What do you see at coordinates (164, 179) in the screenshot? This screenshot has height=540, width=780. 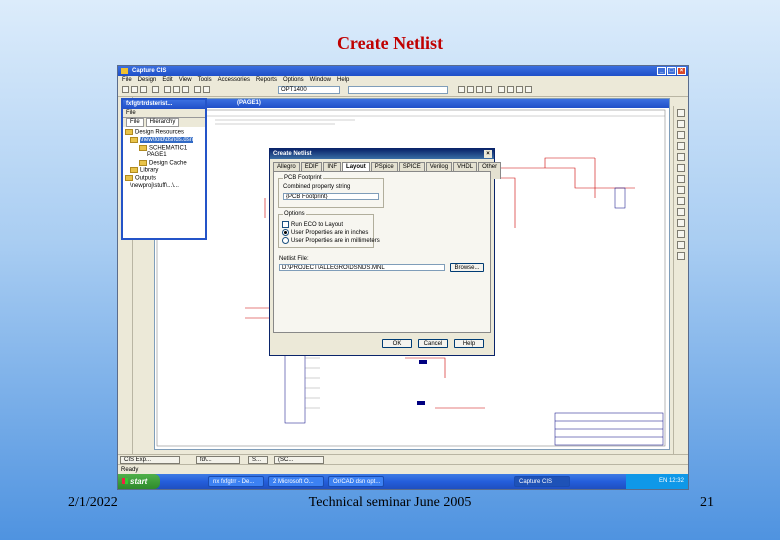 I see `tree-item: Outputs` at bounding box center [164, 179].